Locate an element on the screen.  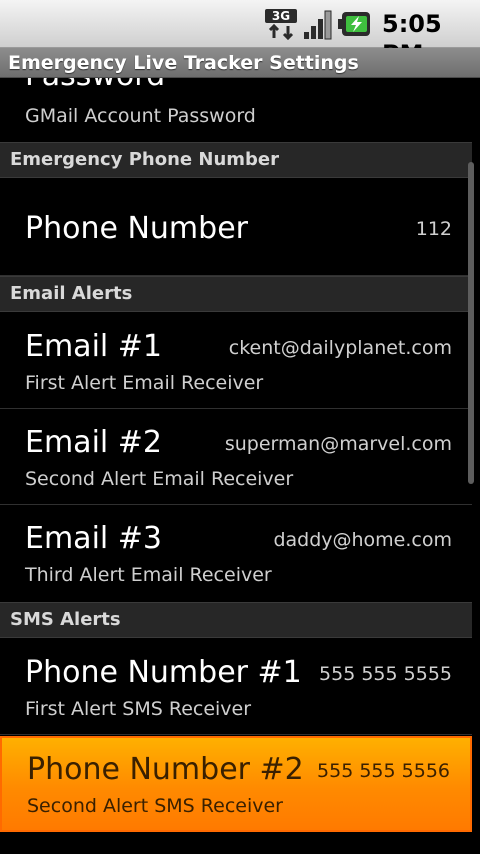
category-label: SMS Alerts is located at coordinates (65, 619).